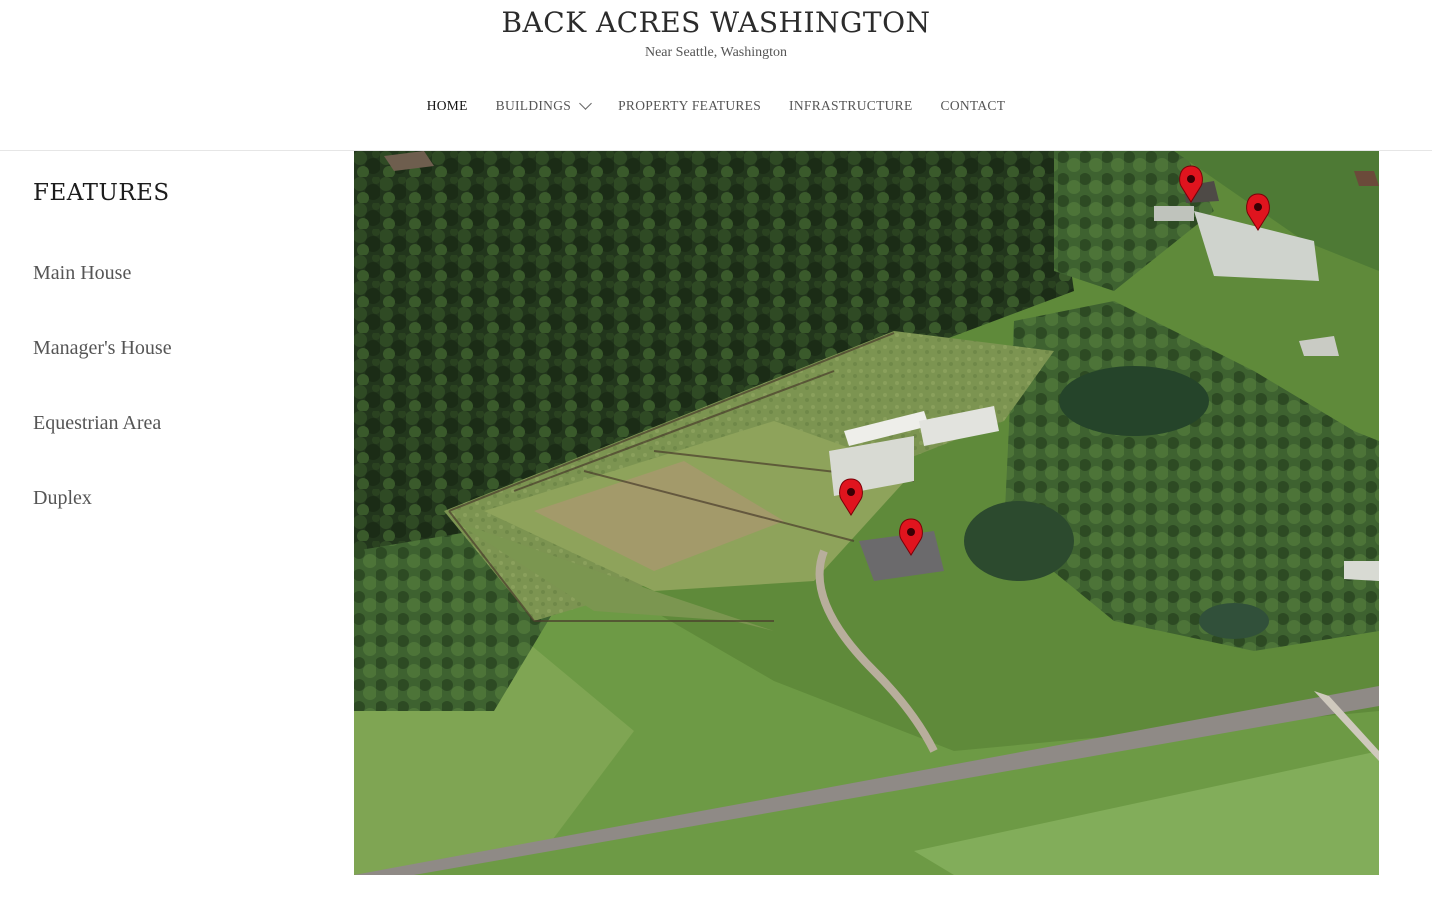 The image size is (1432, 899). I want to click on nav-item-home: HOME, so click(447, 106).